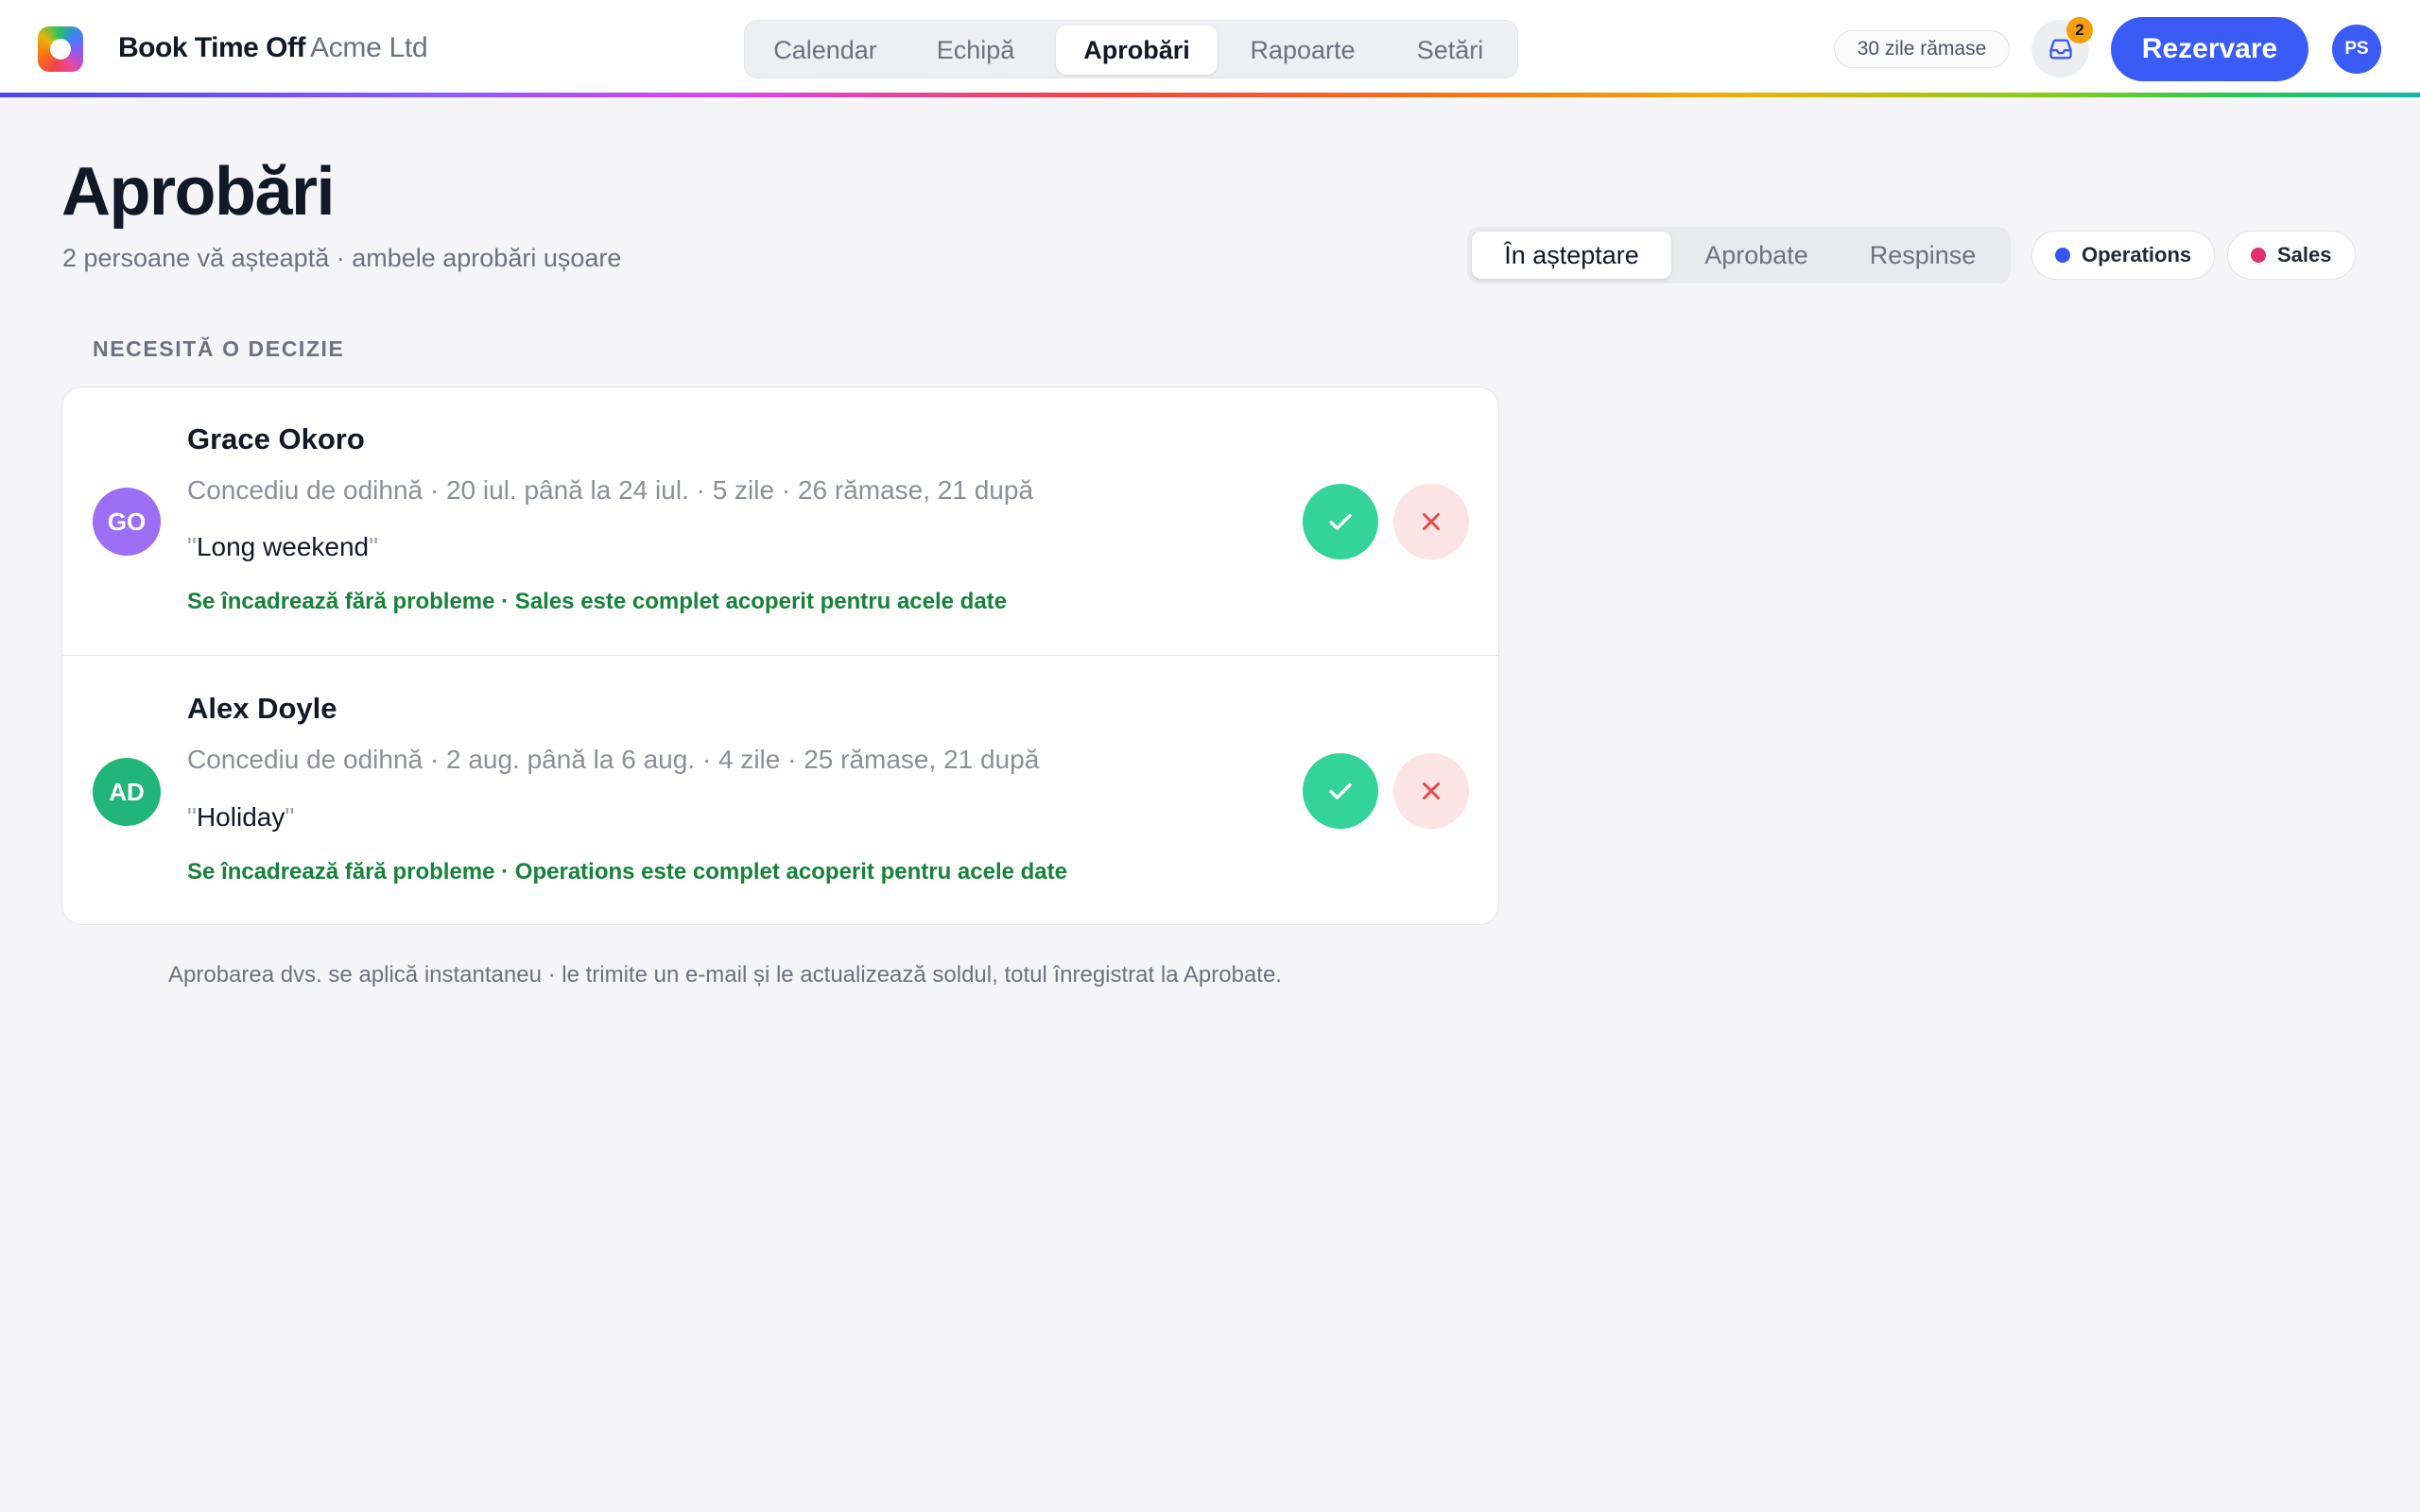  I want to click on nav-item-settings: Setări, so click(1450, 50).